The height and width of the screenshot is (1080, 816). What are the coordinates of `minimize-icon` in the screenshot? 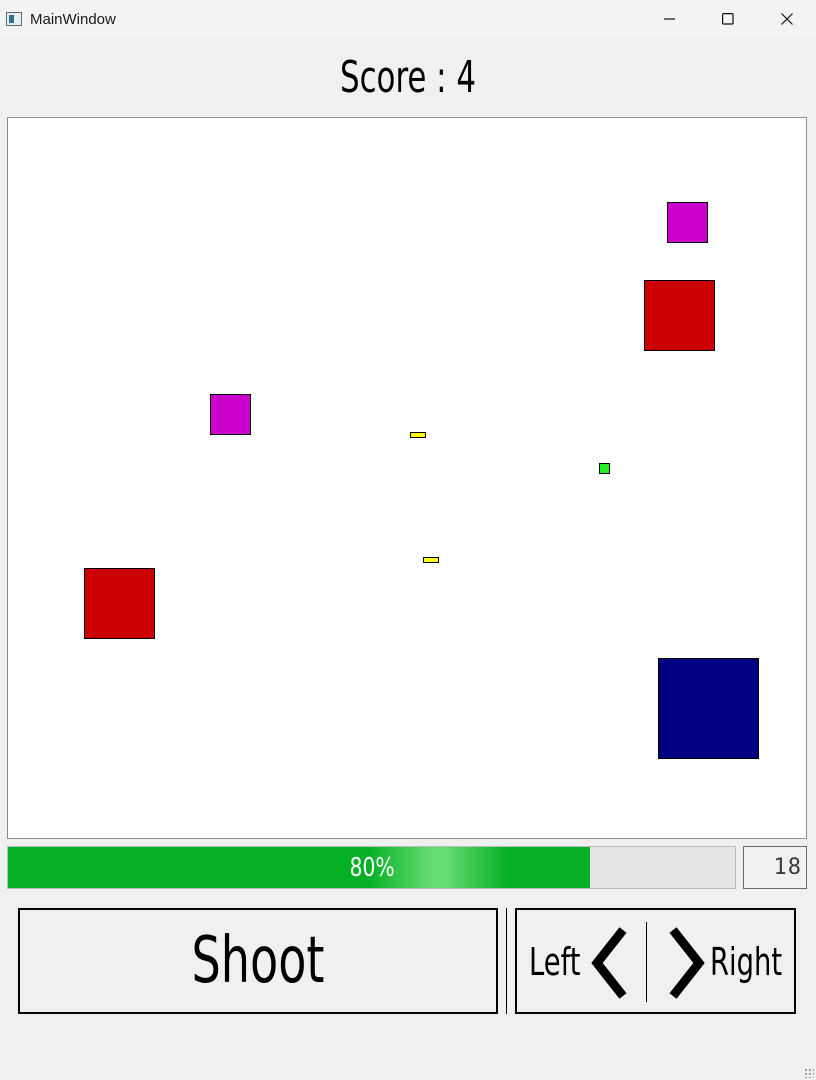 It's located at (669, 19).